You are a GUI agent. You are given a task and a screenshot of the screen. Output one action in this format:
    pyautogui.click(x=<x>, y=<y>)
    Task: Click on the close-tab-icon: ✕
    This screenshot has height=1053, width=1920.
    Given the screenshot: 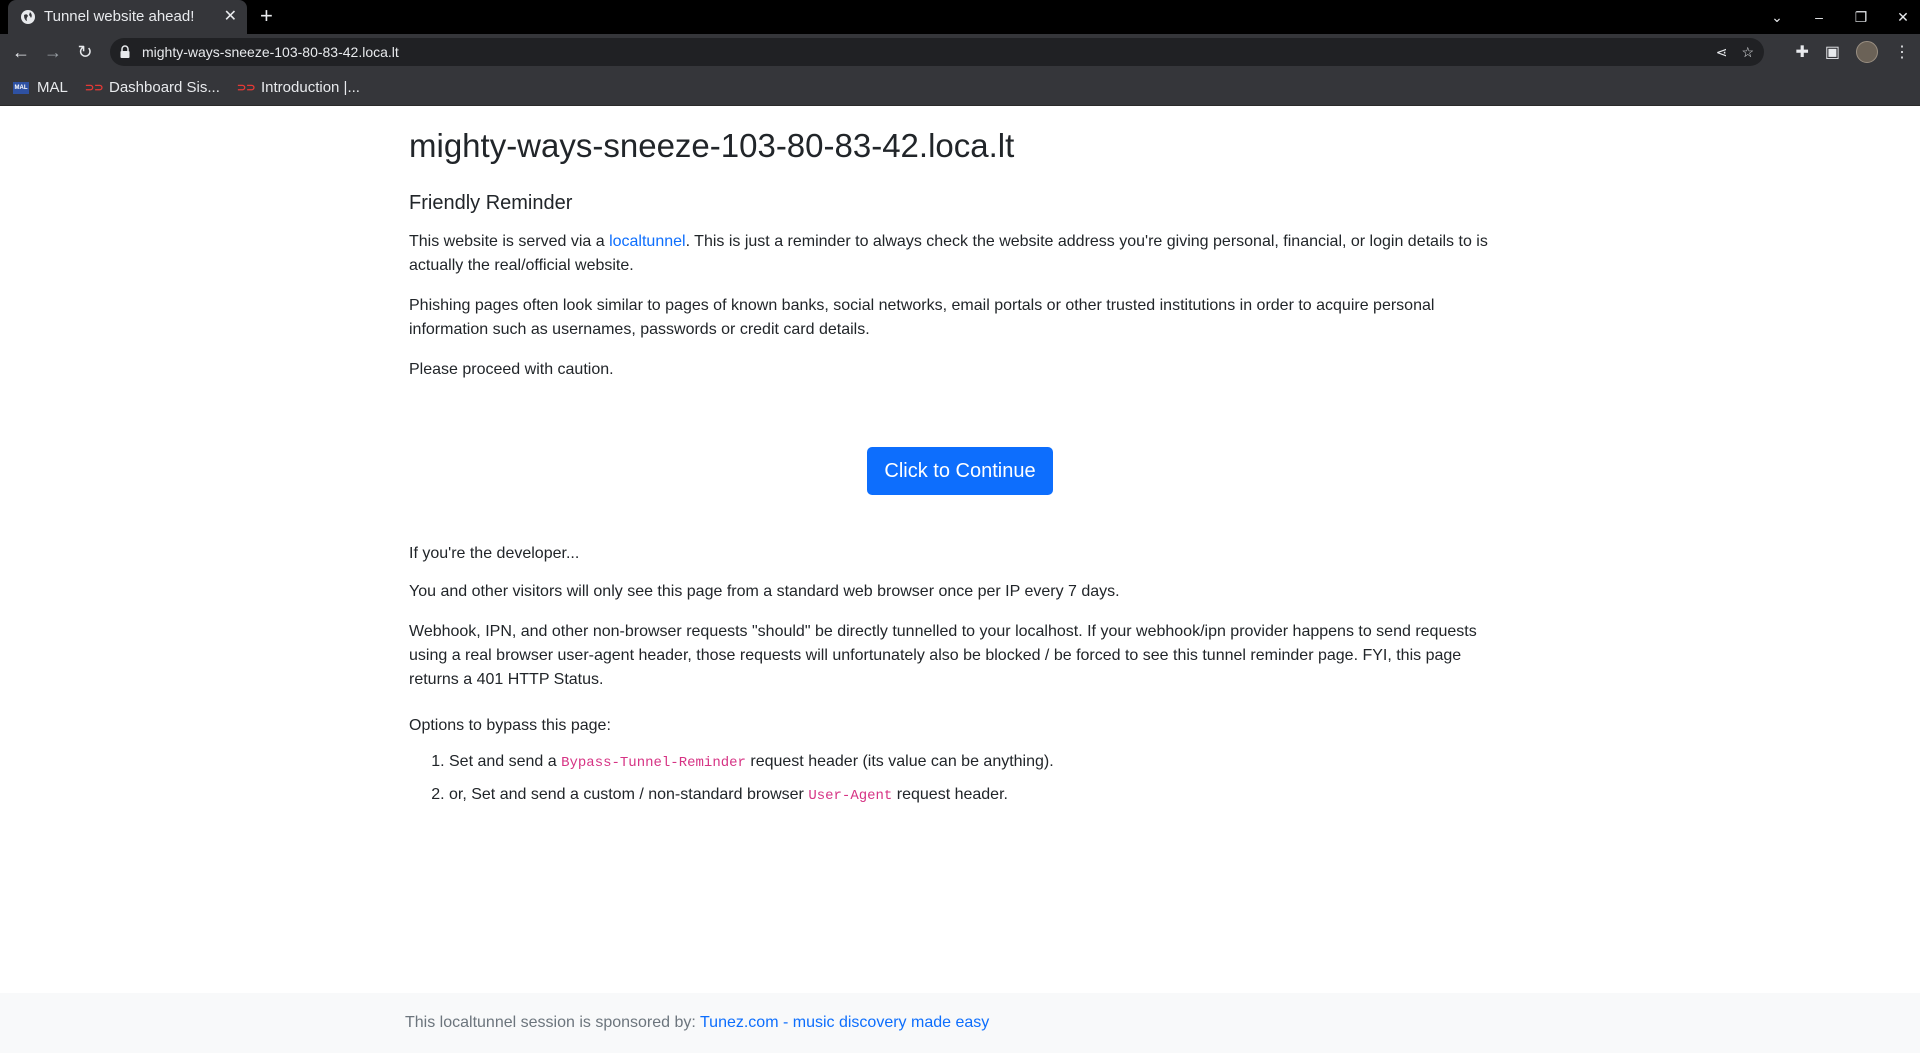 What is the action you would take?
    pyautogui.click(x=230, y=17)
    